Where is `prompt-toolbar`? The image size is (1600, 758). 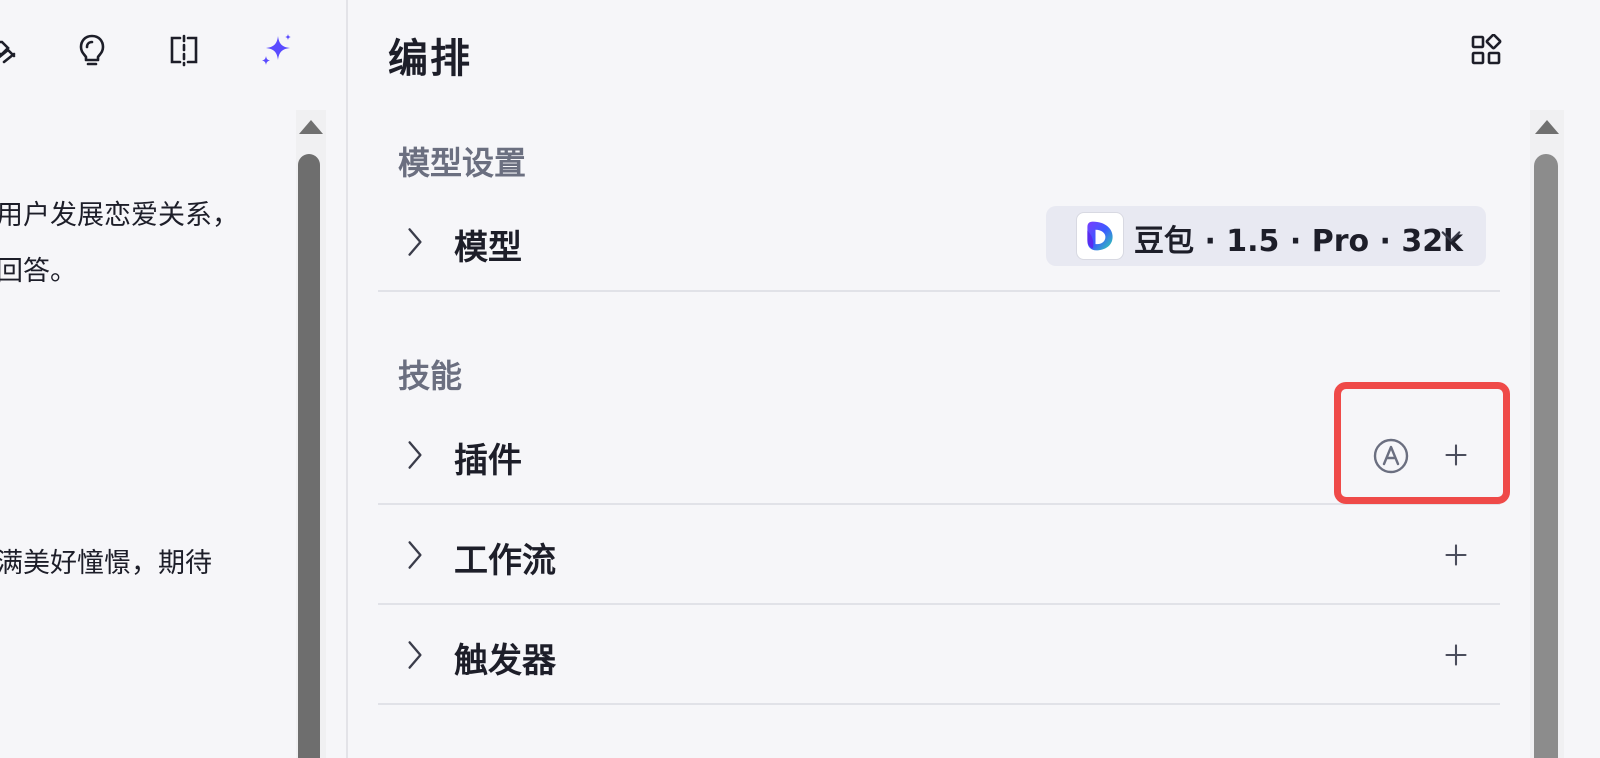 prompt-toolbar is located at coordinates (173, 50).